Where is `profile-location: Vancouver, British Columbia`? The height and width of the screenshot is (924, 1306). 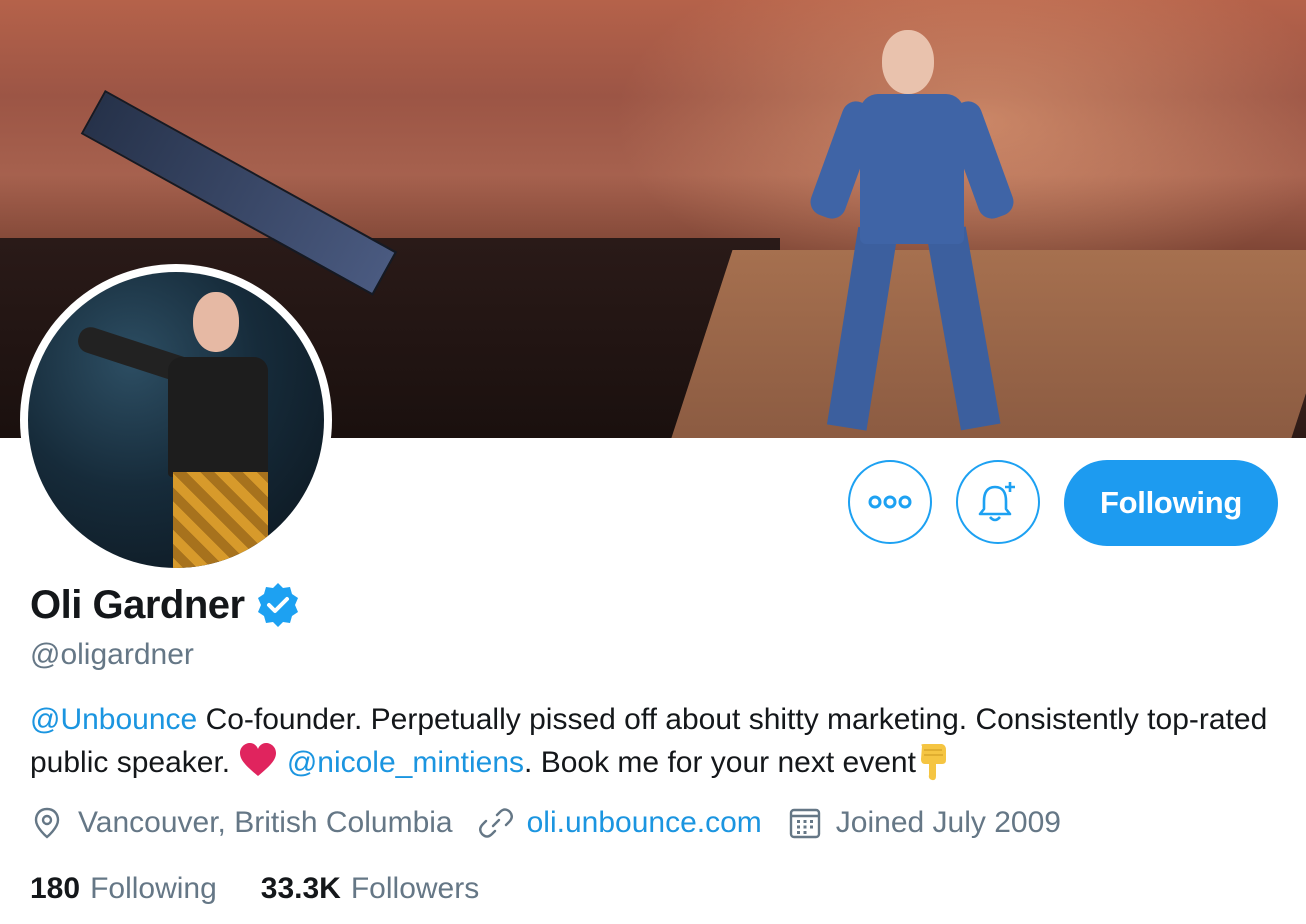 profile-location: Vancouver, British Columbia is located at coordinates (241, 823).